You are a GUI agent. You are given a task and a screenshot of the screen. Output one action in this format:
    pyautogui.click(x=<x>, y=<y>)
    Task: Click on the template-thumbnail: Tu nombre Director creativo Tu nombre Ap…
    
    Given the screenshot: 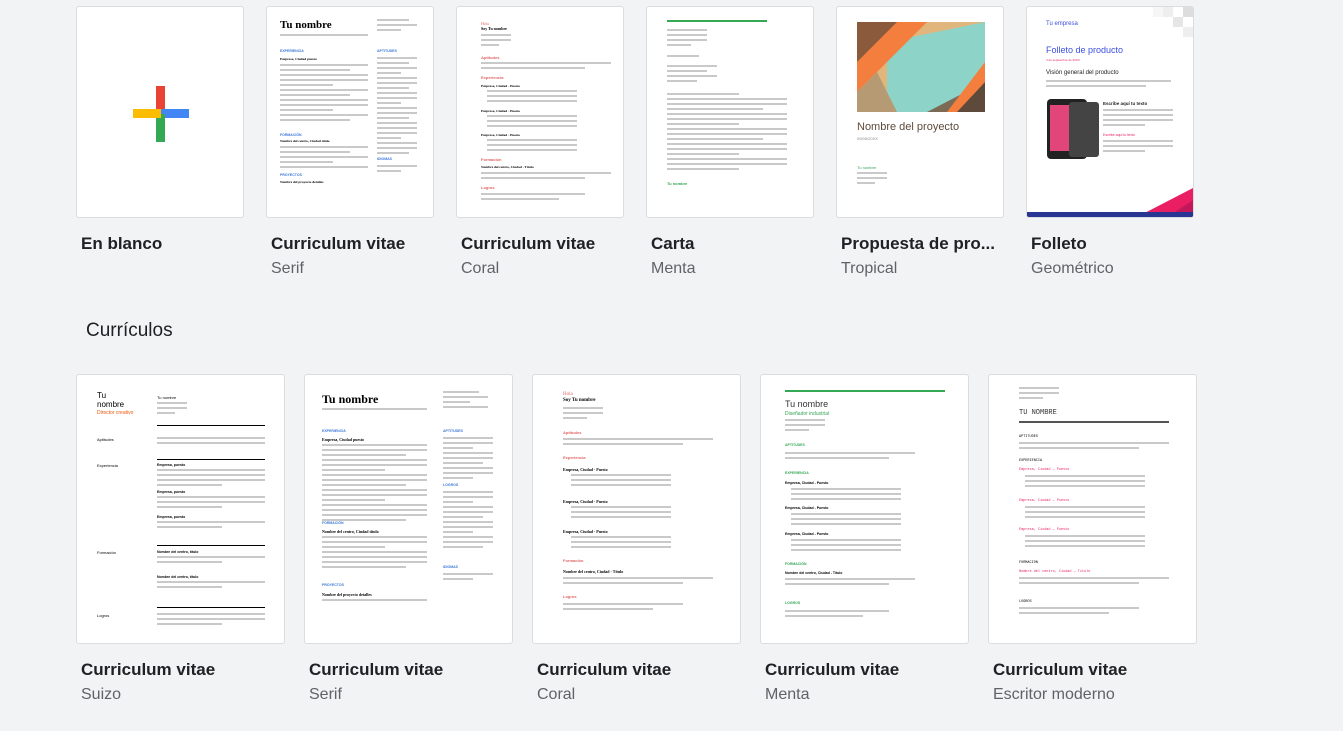 What is the action you would take?
    pyautogui.click(x=180, y=509)
    